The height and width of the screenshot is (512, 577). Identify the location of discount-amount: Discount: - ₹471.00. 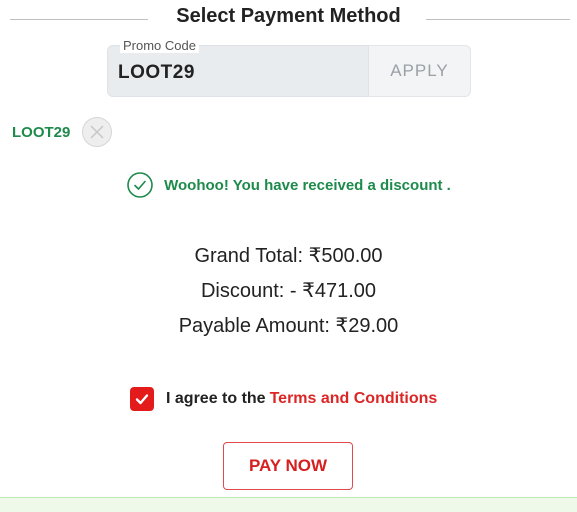
(288, 291).